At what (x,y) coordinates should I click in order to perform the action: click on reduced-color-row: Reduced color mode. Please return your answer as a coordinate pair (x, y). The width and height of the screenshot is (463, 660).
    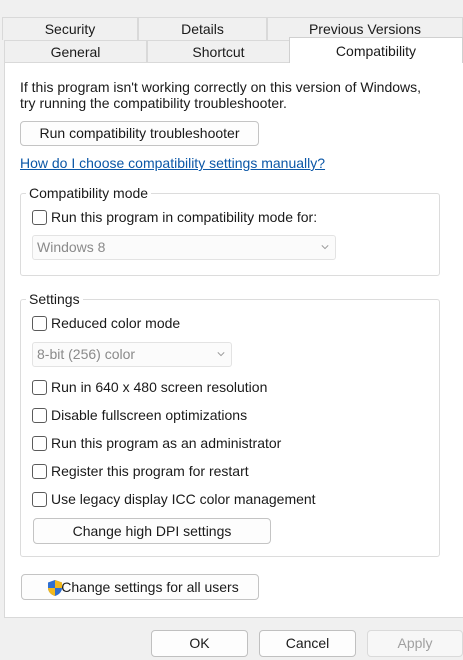
    Looking at the image, I should click on (106, 323).